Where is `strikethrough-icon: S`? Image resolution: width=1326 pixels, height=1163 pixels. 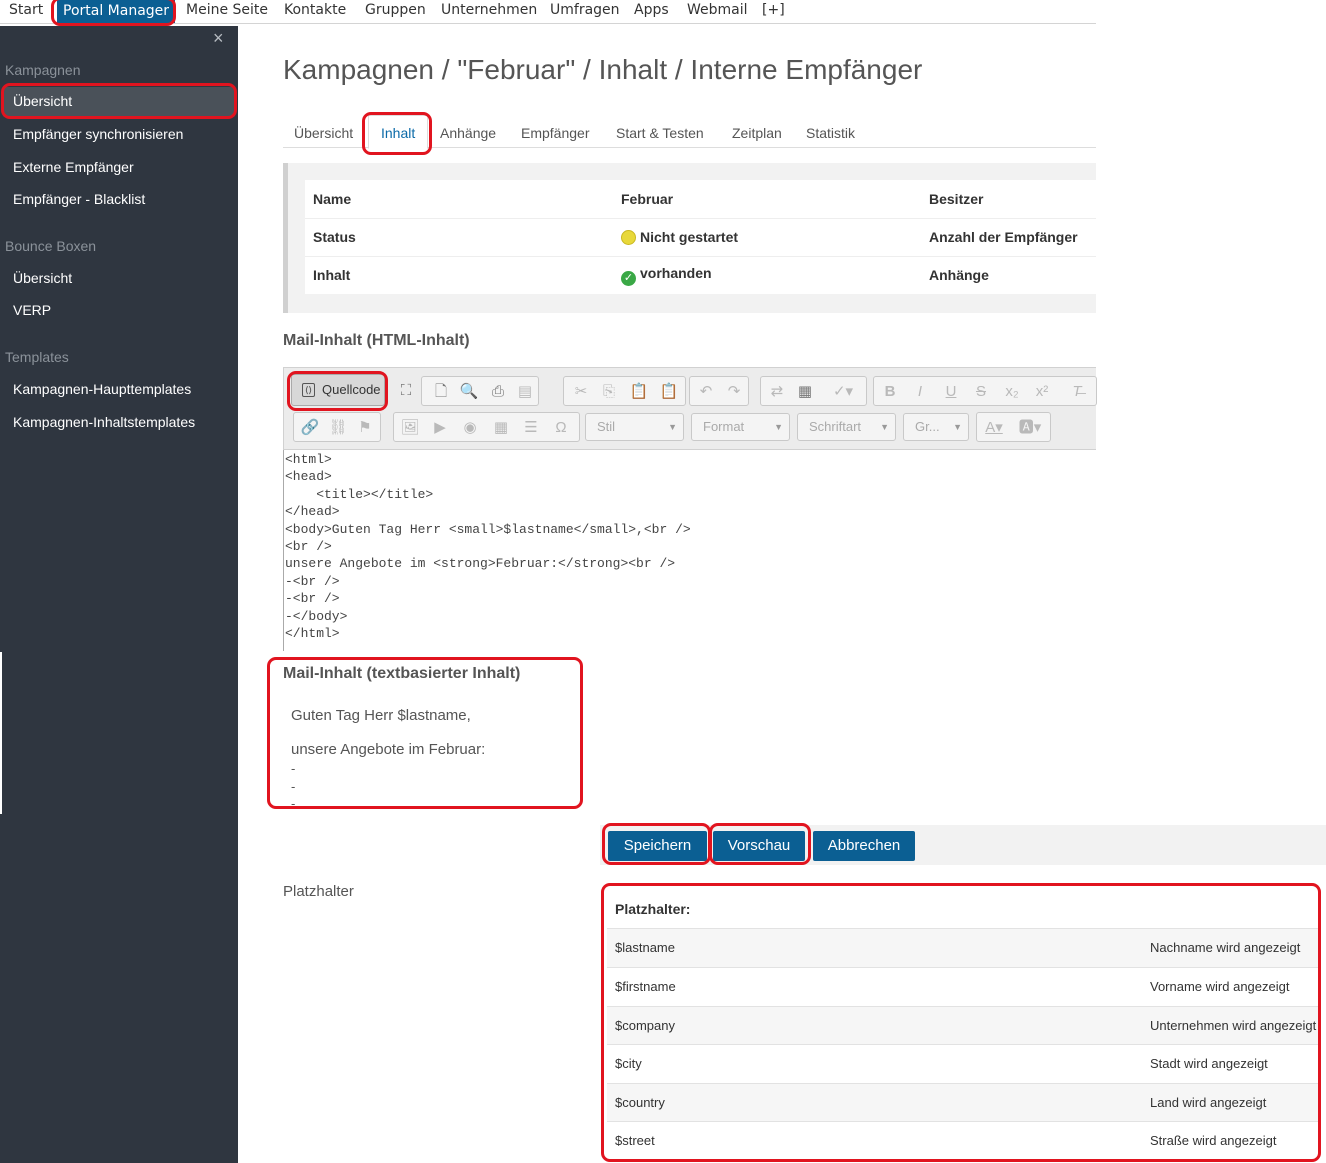
strikethrough-icon: S is located at coordinates (981, 392).